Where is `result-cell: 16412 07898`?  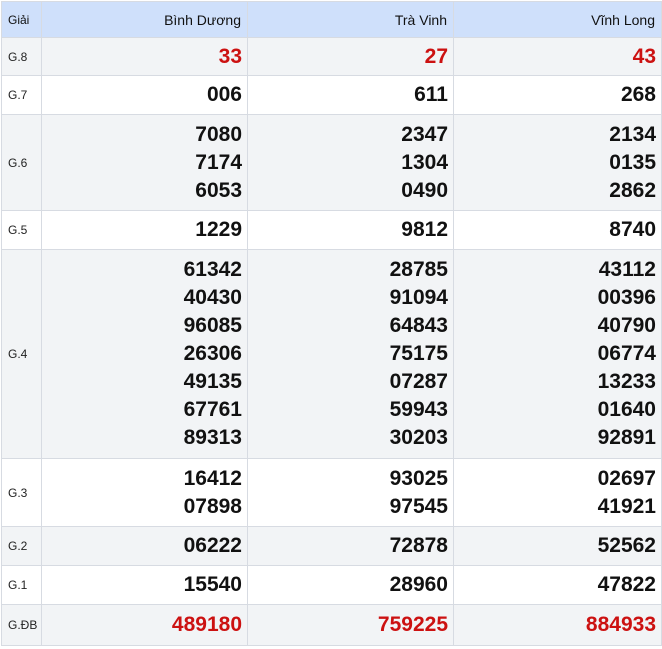 result-cell: 16412 07898 is located at coordinates (144, 492).